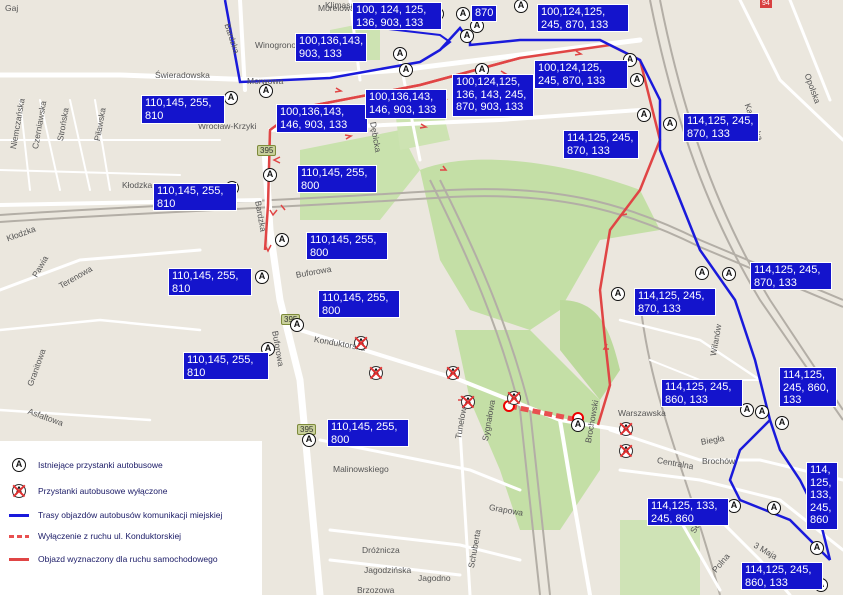 This screenshot has width=843, height=595. What do you see at coordinates (361, 469) in the screenshot?
I see `street-name: Malinowskiego` at bounding box center [361, 469].